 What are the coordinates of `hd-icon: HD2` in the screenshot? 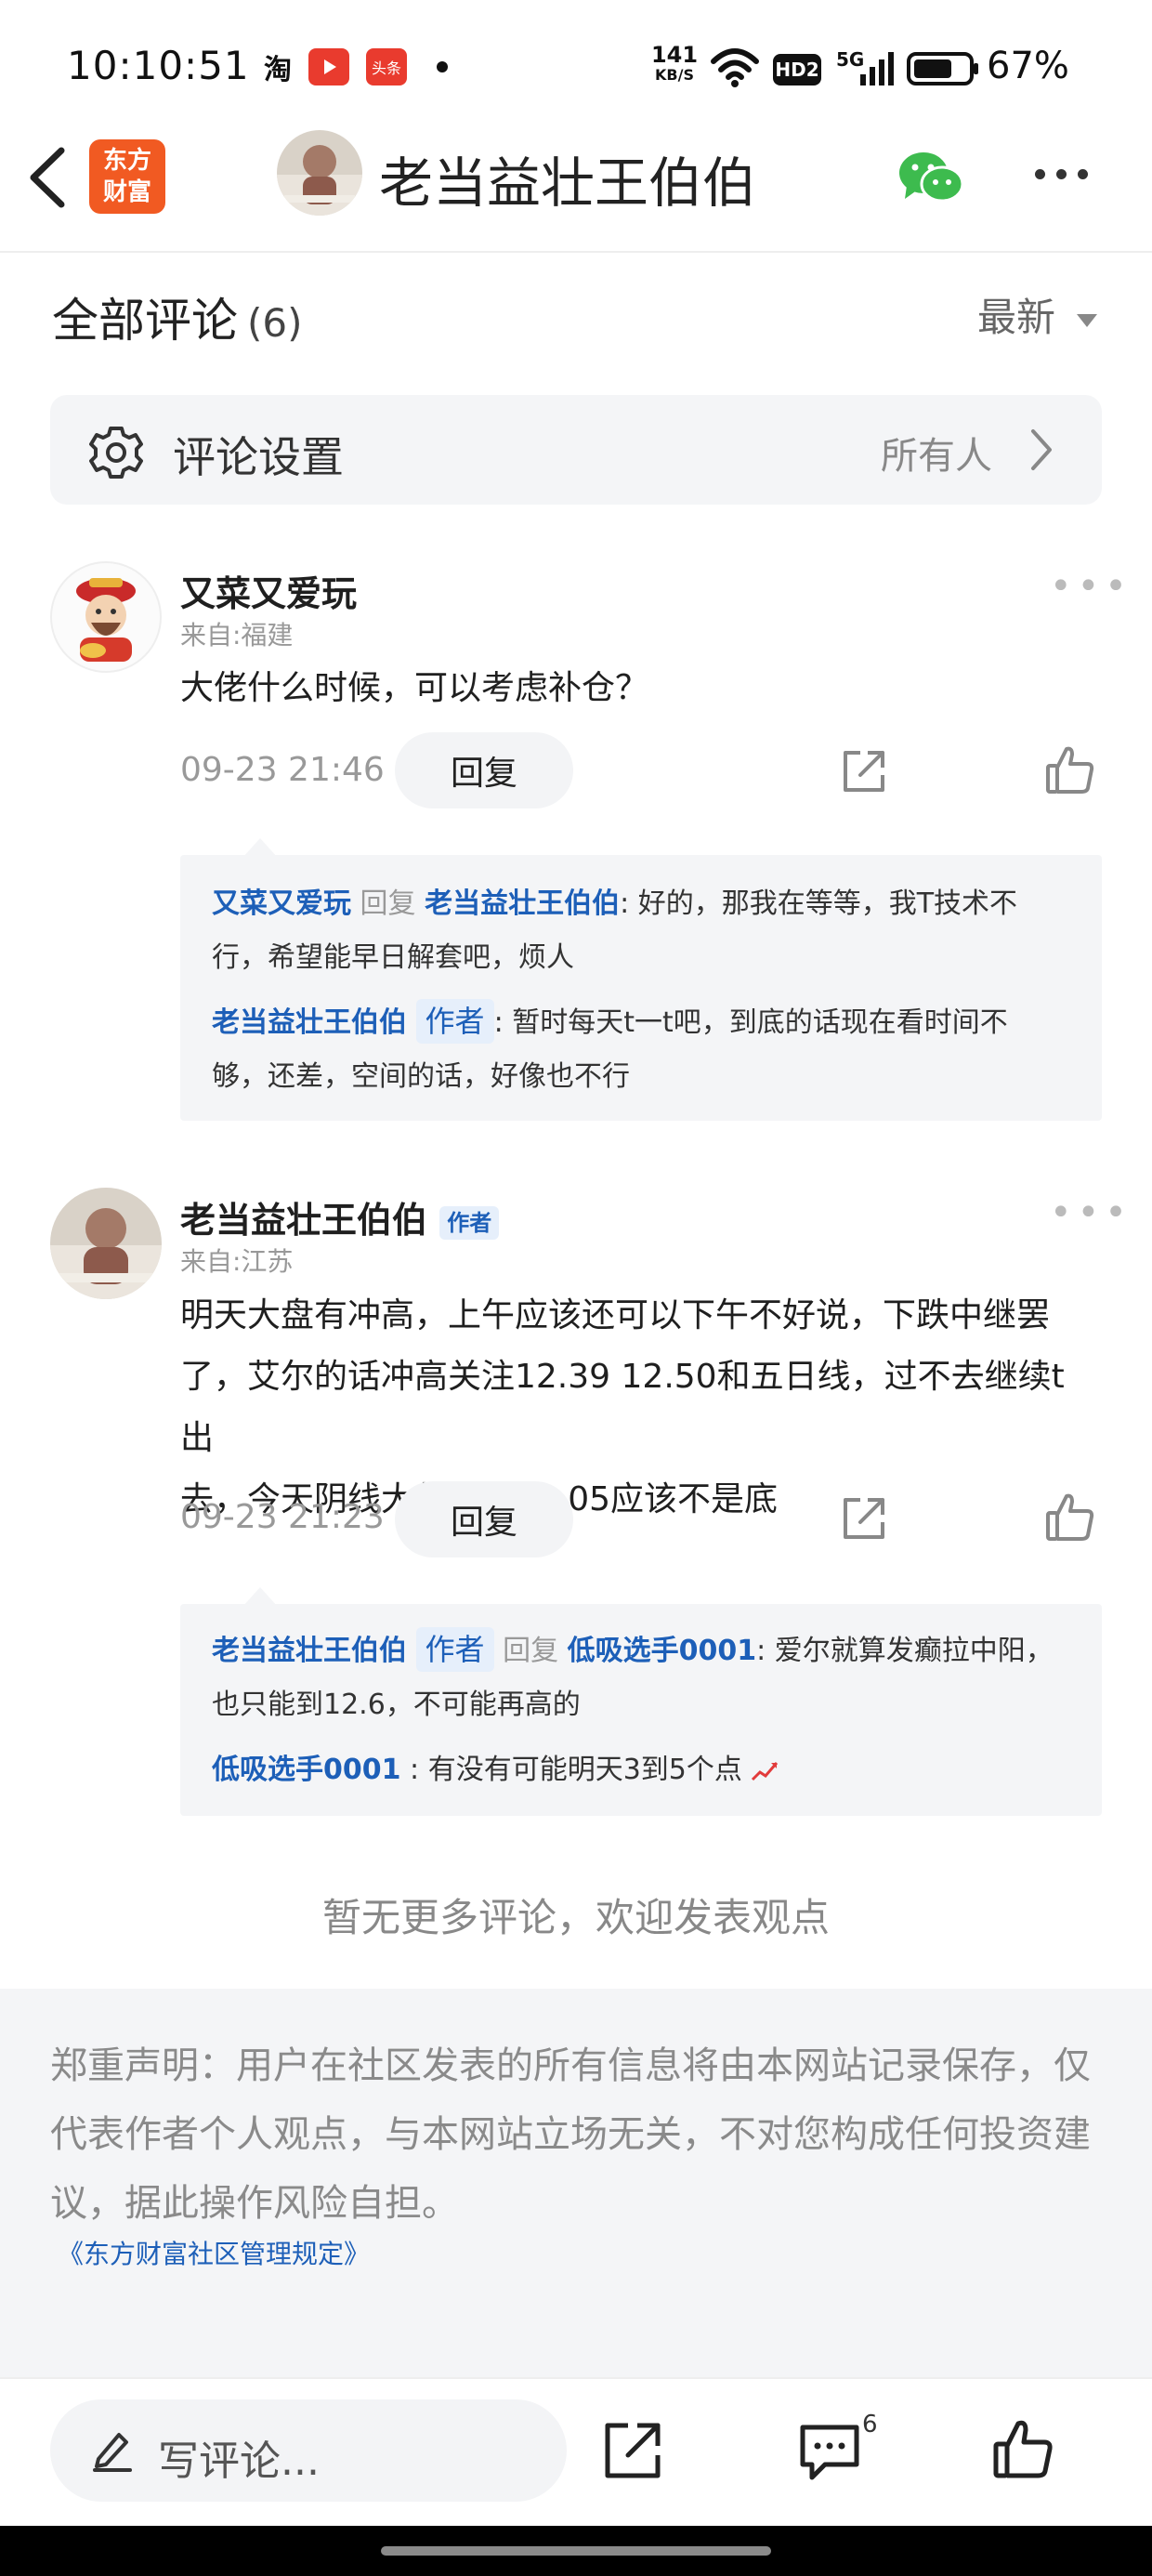 It's located at (797, 69).